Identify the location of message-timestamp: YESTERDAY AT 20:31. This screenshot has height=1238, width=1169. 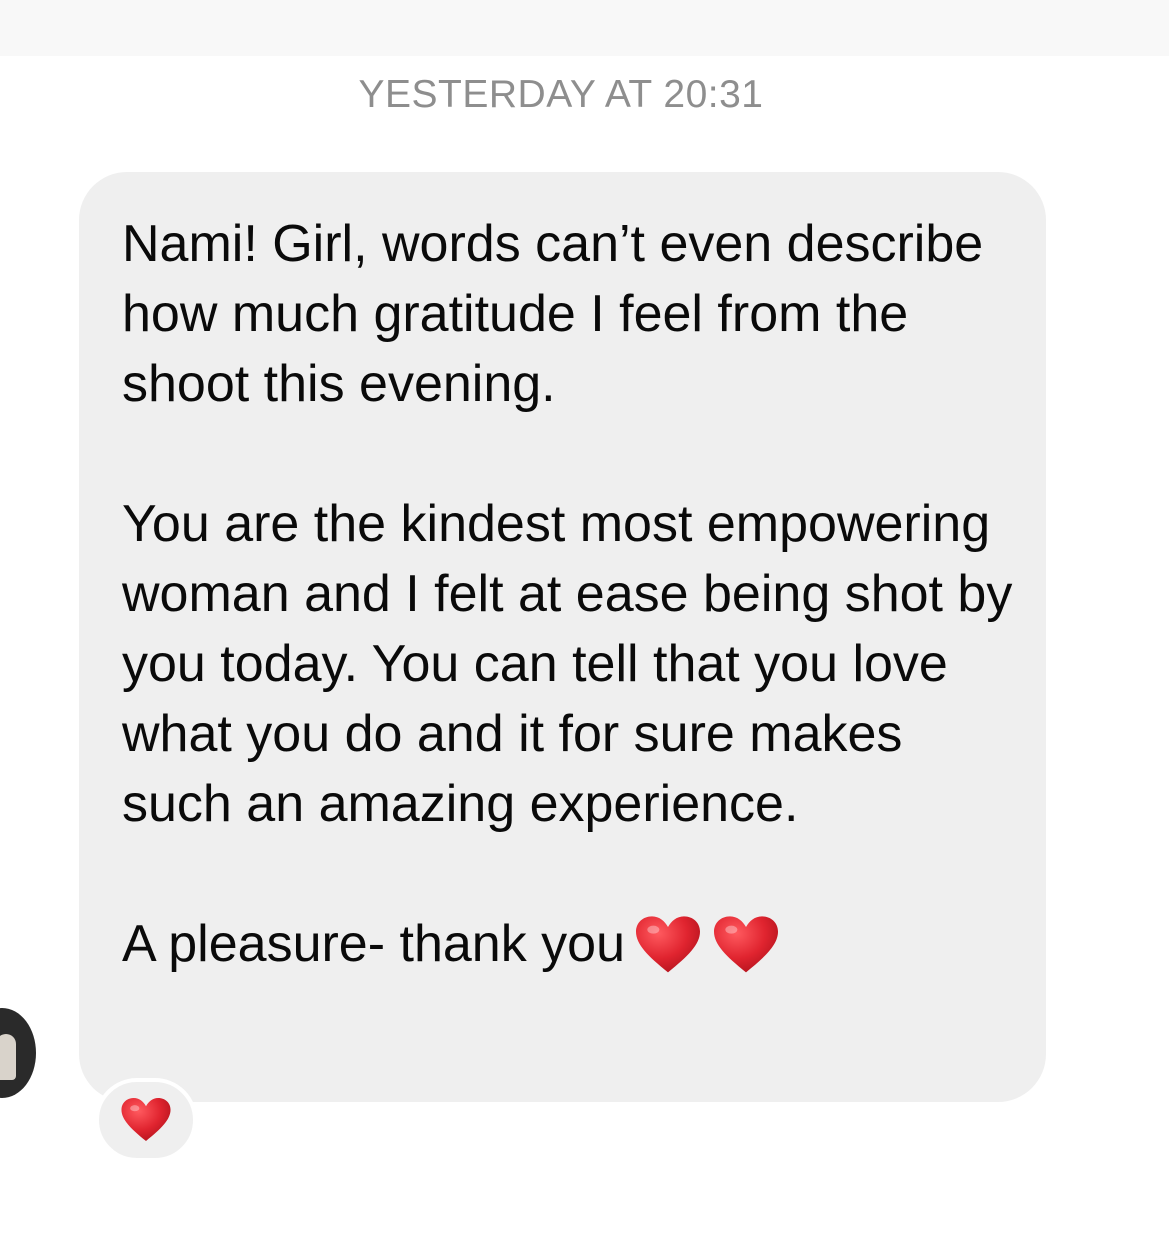
(561, 94).